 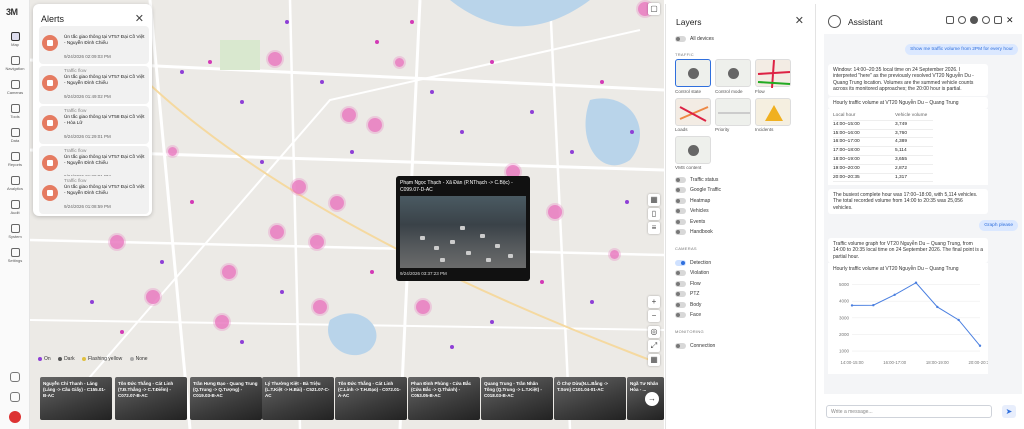 What do you see at coordinates (680, 201) in the screenshot?
I see `heatmap-toggle` at bounding box center [680, 201].